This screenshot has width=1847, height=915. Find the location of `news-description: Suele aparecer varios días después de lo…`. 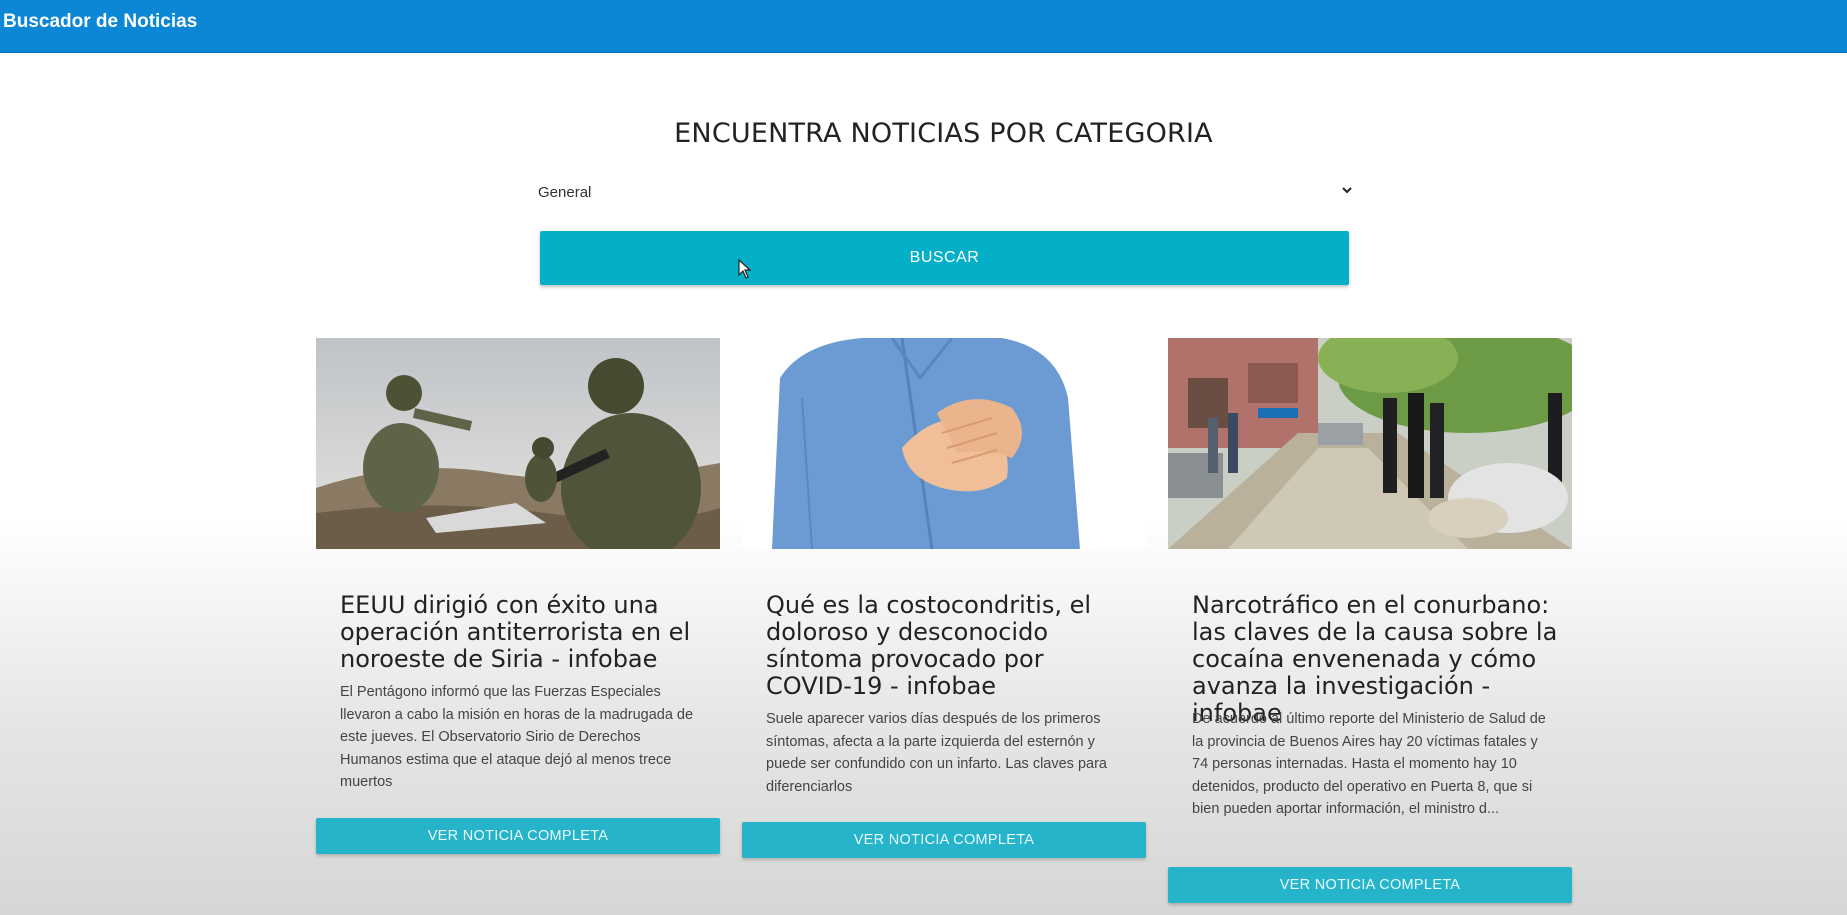

news-description: Suele aparecer varios días después de lo… is located at coordinates (936, 753).